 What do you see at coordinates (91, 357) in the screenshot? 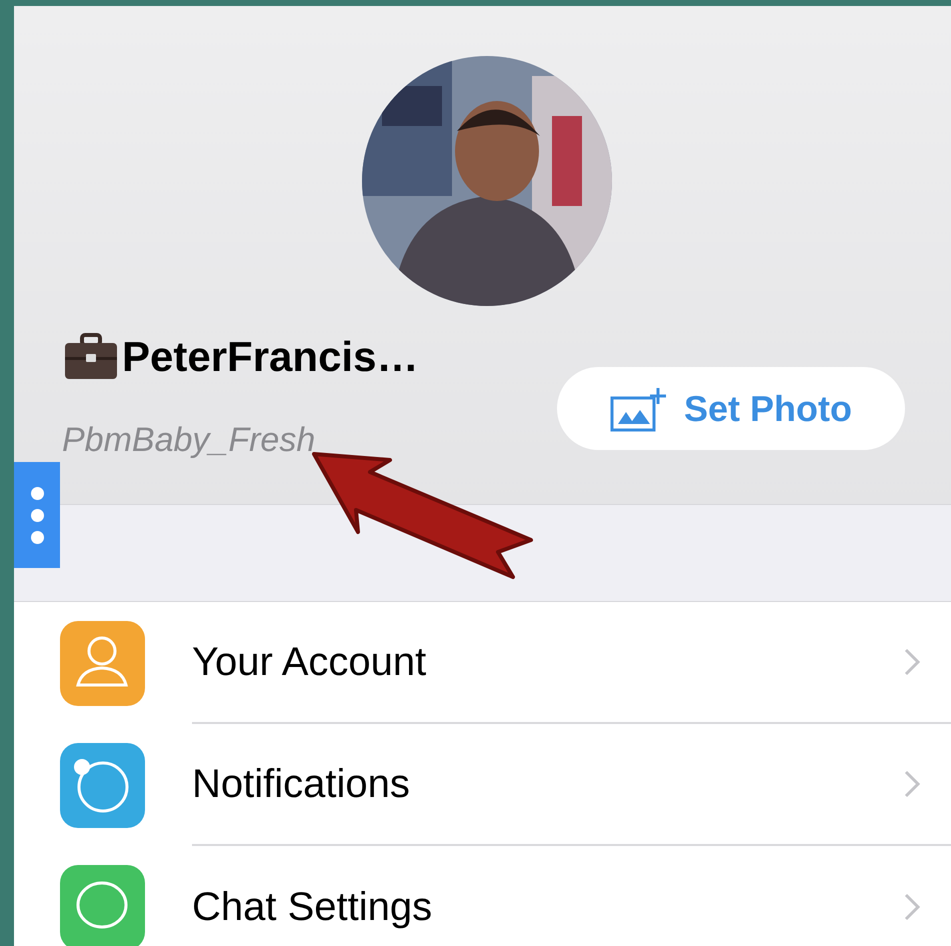
I see `briefcase-icon` at bounding box center [91, 357].